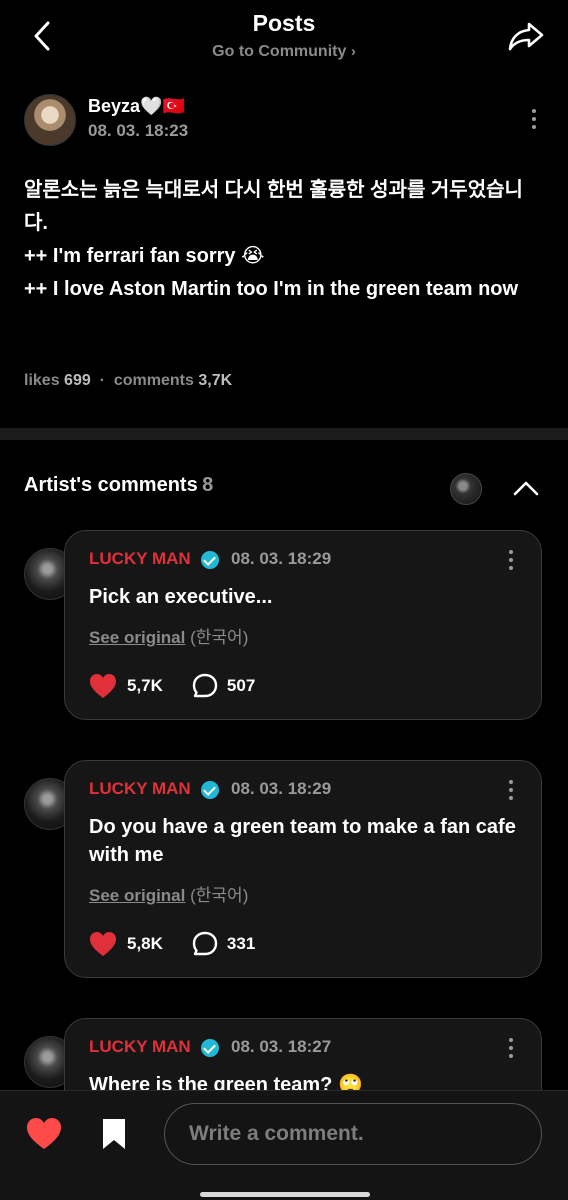  Describe the element at coordinates (172, 686) in the screenshot. I see `comment-actions: 5,7K 507` at that location.